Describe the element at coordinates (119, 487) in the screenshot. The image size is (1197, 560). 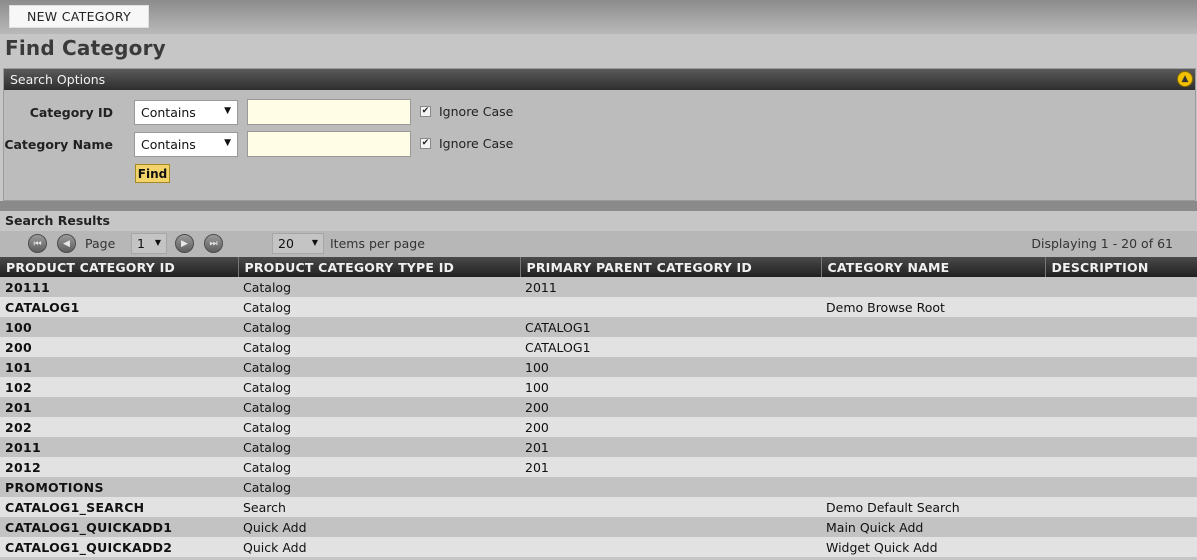
I see `cell-product-category-id: PROMOTIONS` at that location.